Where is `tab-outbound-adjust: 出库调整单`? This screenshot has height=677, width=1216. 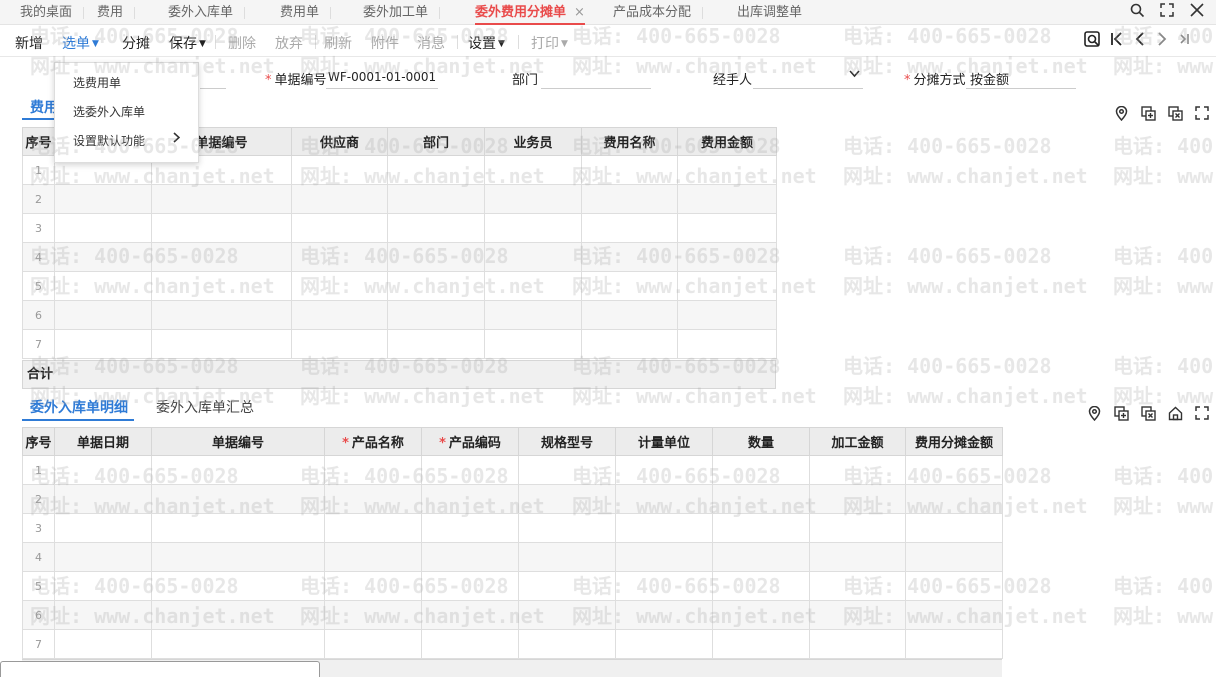 tab-outbound-adjust: 出库调整单 is located at coordinates (769, 12).